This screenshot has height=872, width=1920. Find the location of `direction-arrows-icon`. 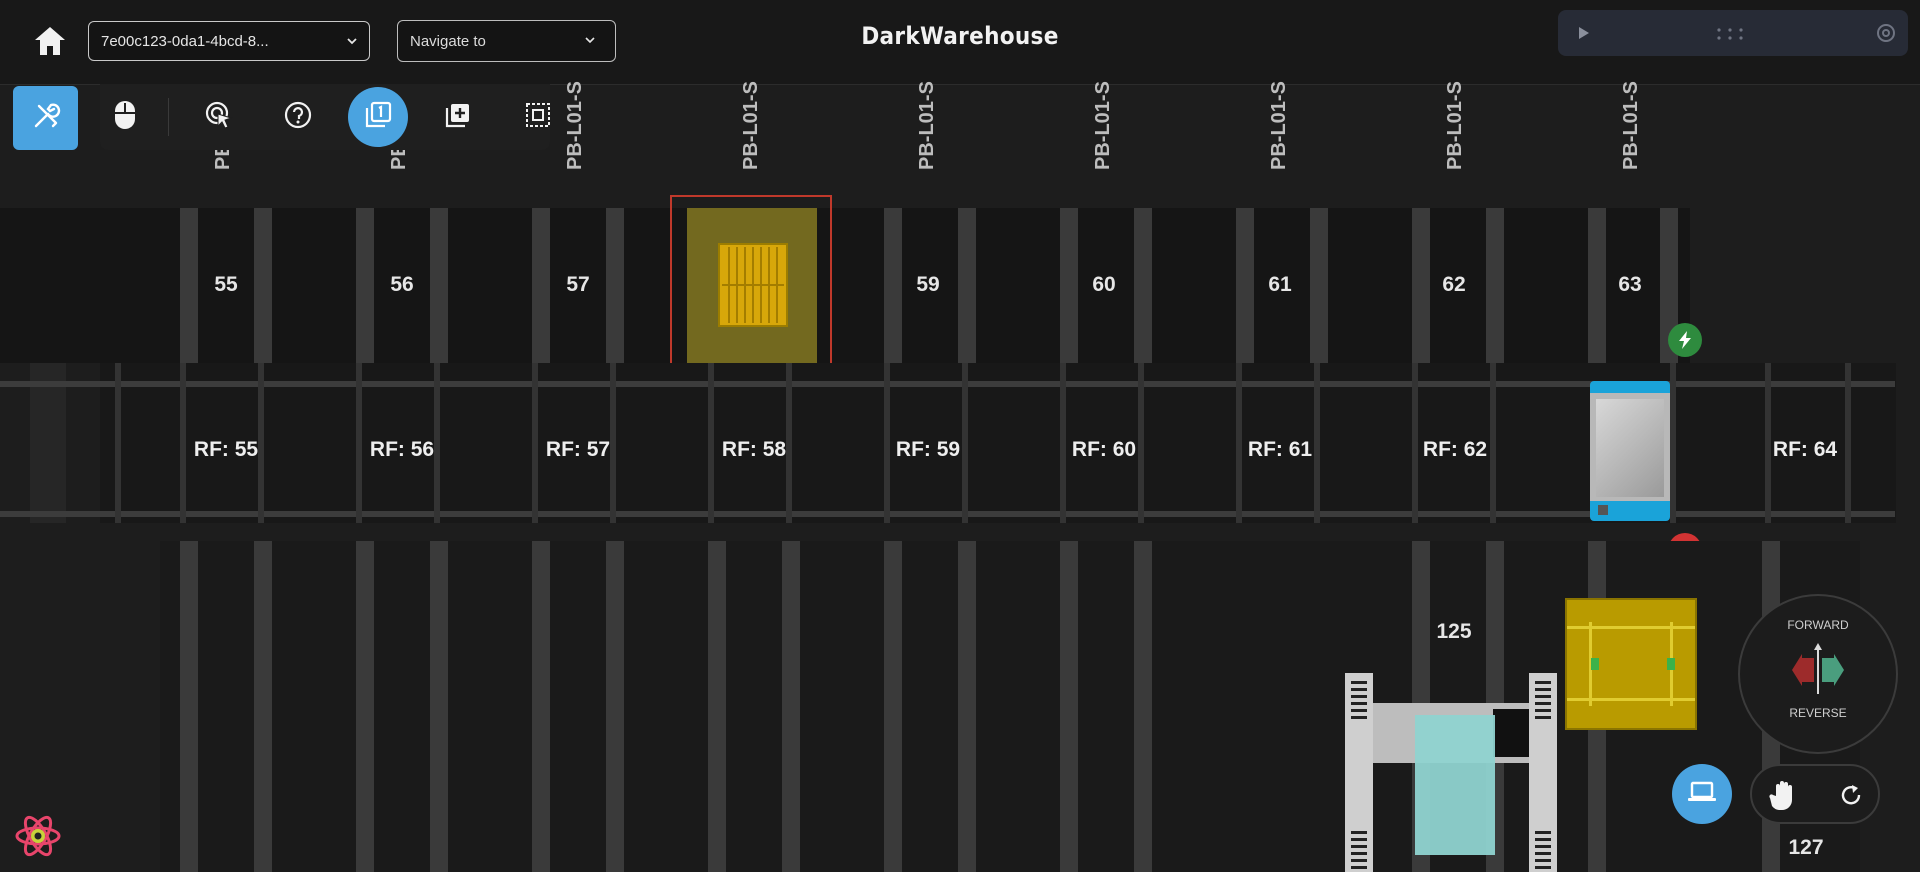

direction-arrows-icon is located at coordinates (1818, 672).